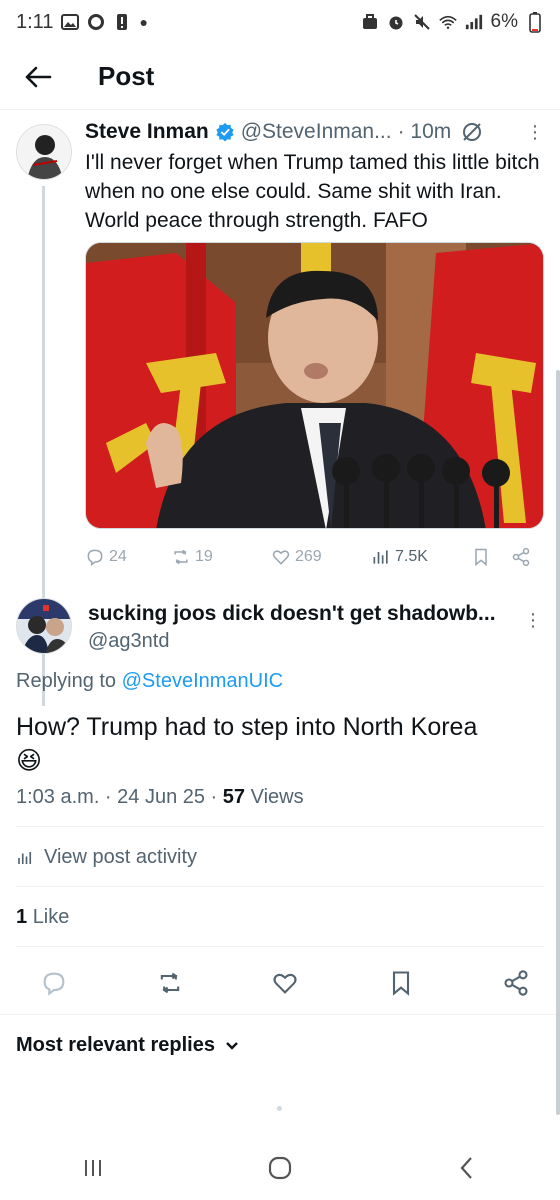  Describe the element at coordinates (491, 557) in the screenshot. I see `bookmark-button` at that location.